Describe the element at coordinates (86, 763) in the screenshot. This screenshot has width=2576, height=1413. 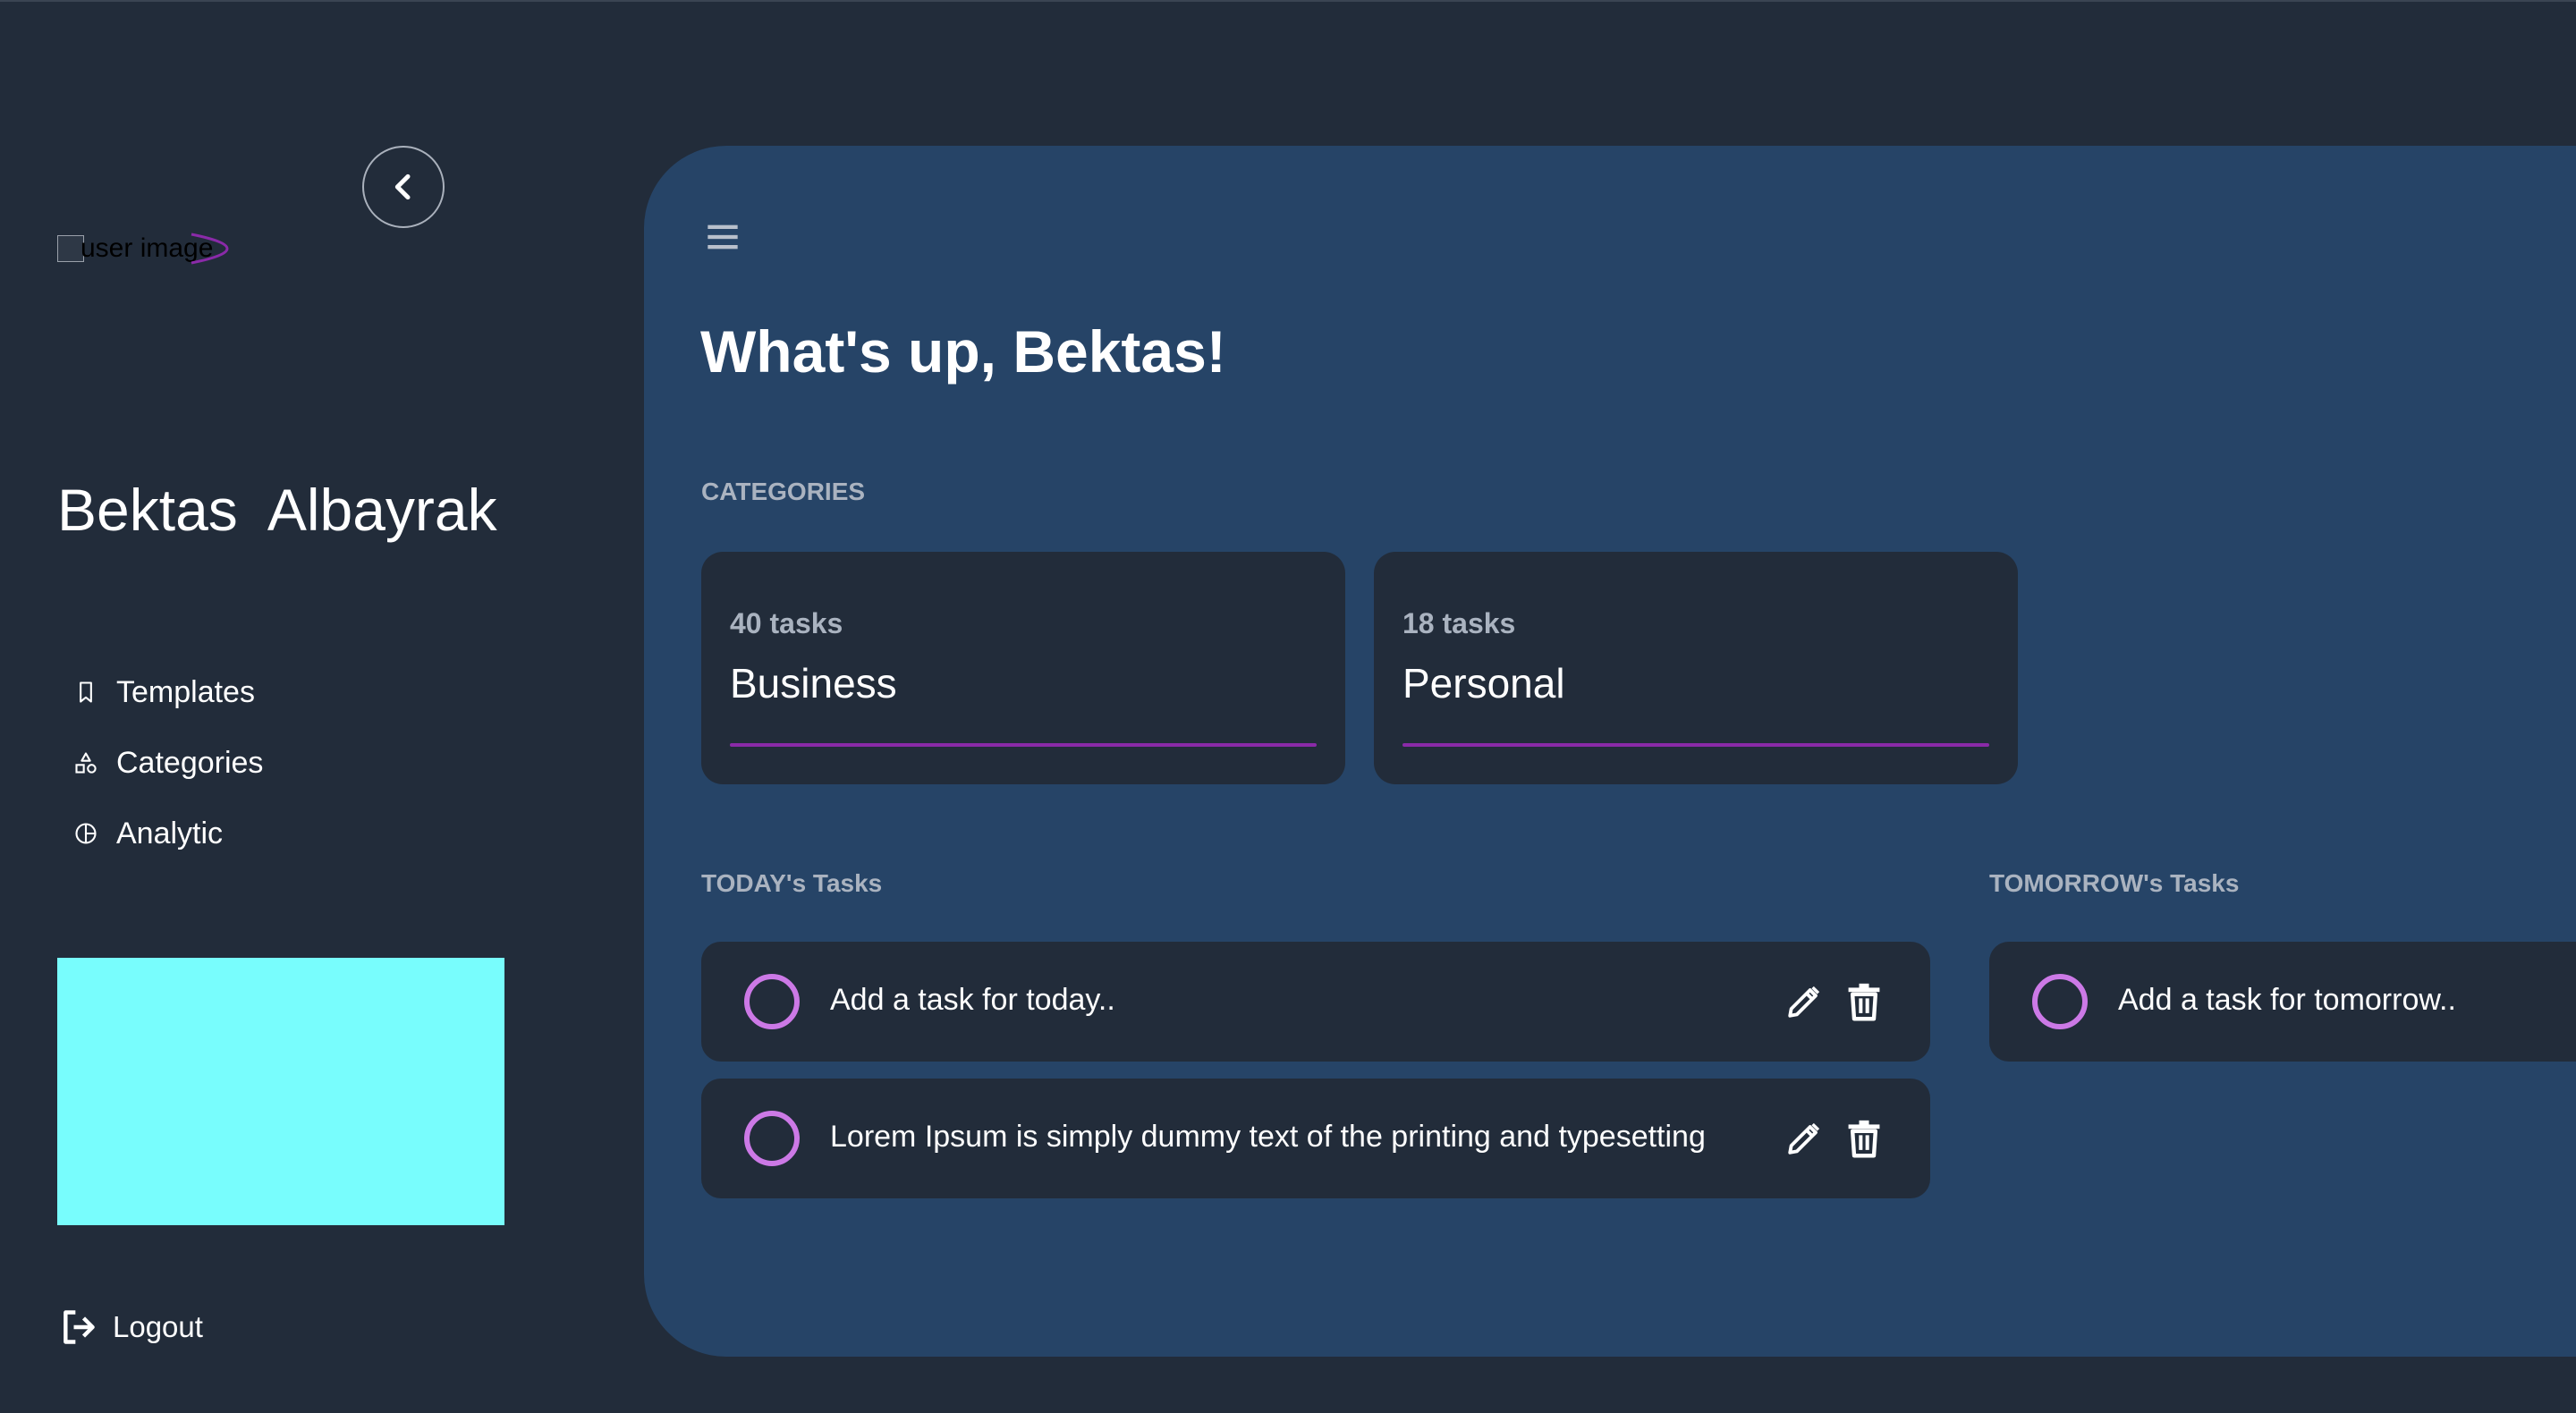
I see `shapes-icon` at that location.